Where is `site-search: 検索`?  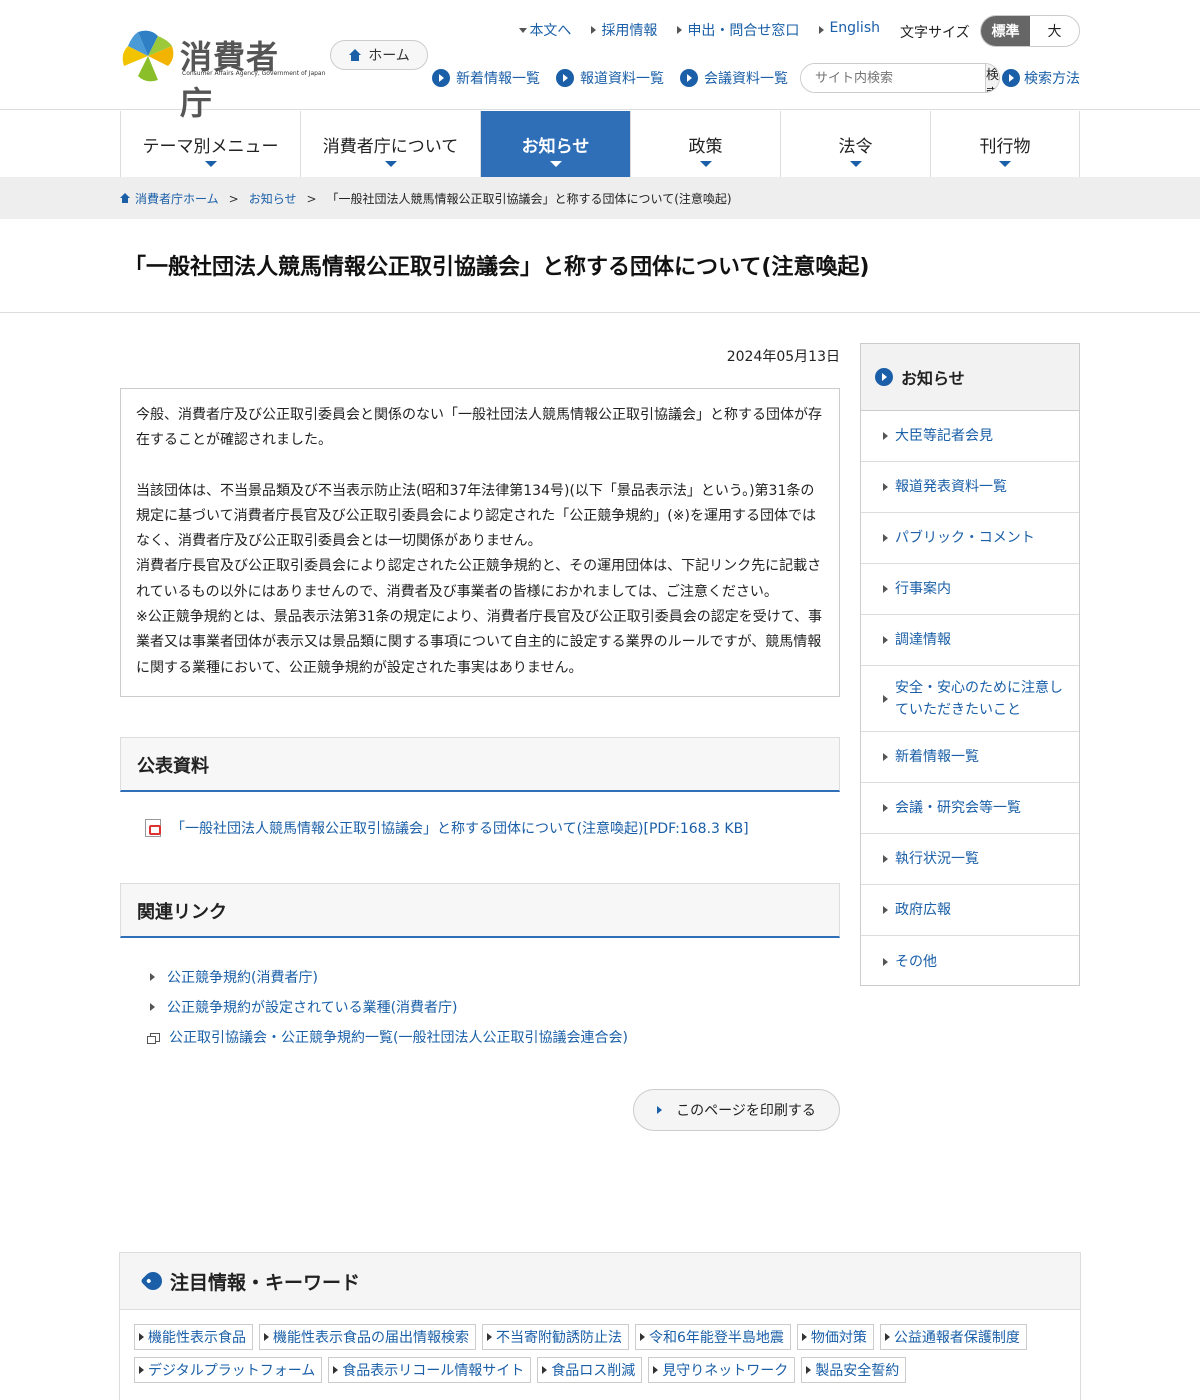 site-search: 検索 is located at coordinates (900, 78).